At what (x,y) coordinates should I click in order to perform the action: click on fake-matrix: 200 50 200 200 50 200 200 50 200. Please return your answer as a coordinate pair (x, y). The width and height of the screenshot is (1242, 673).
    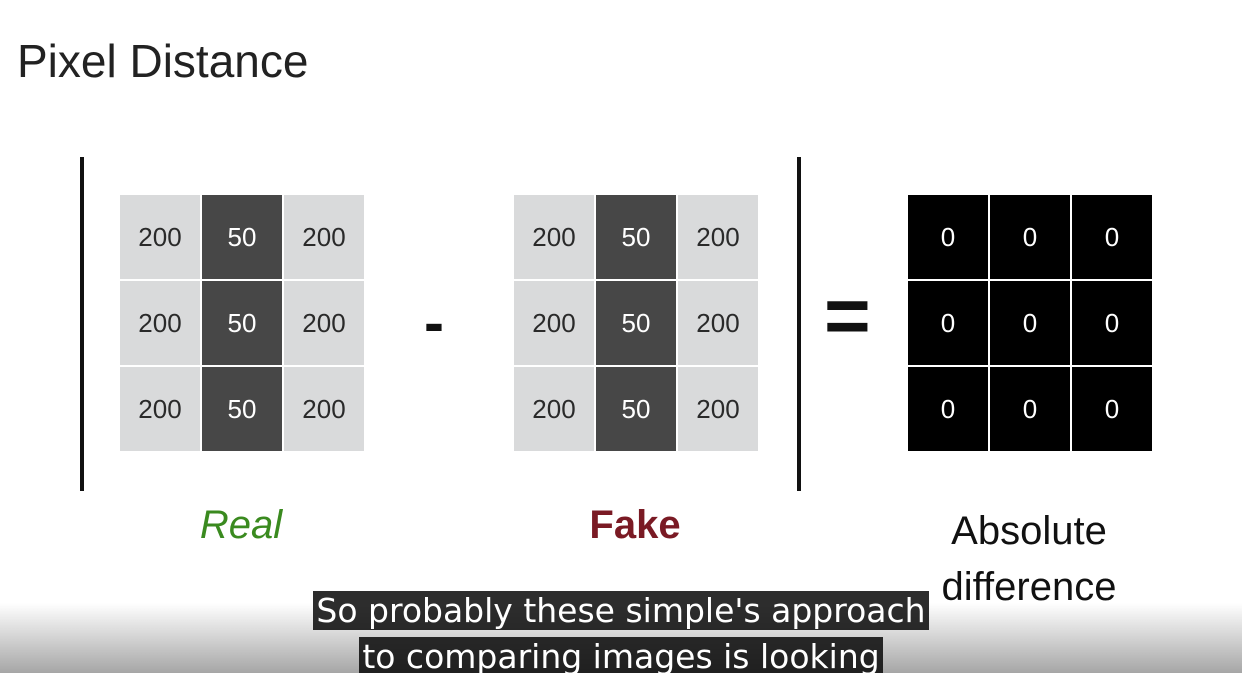
    Looking at the image, I should click on (636, 323).